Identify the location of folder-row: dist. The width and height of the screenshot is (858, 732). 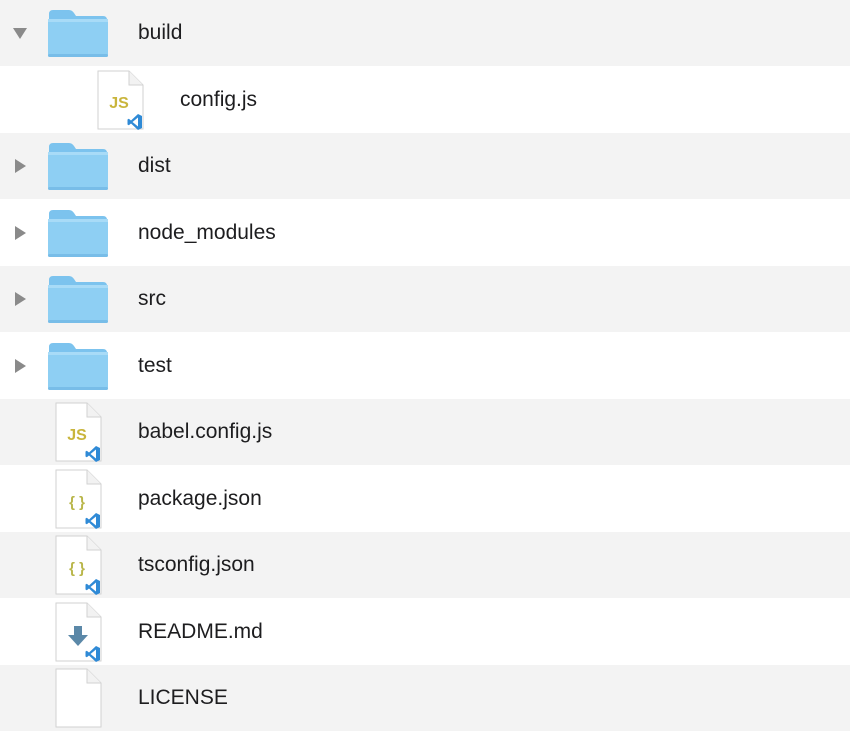
(425, 166).